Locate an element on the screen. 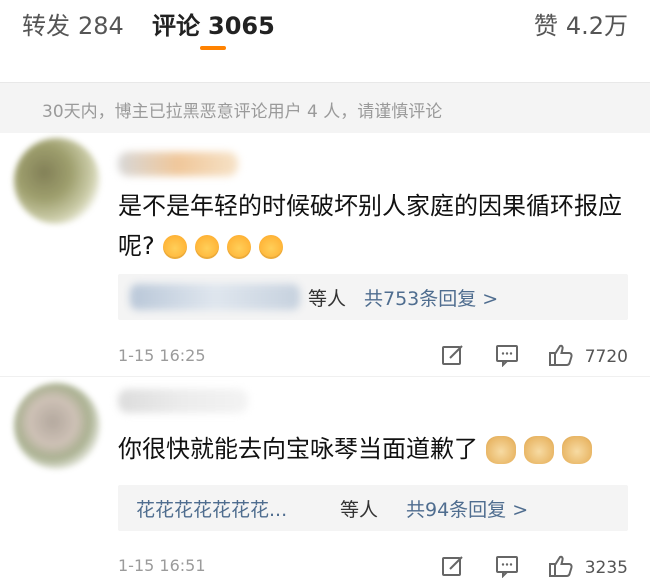 The width and height of the screenshot is (650, 583). like-count: 3235 is located at coordinates (606, 568).